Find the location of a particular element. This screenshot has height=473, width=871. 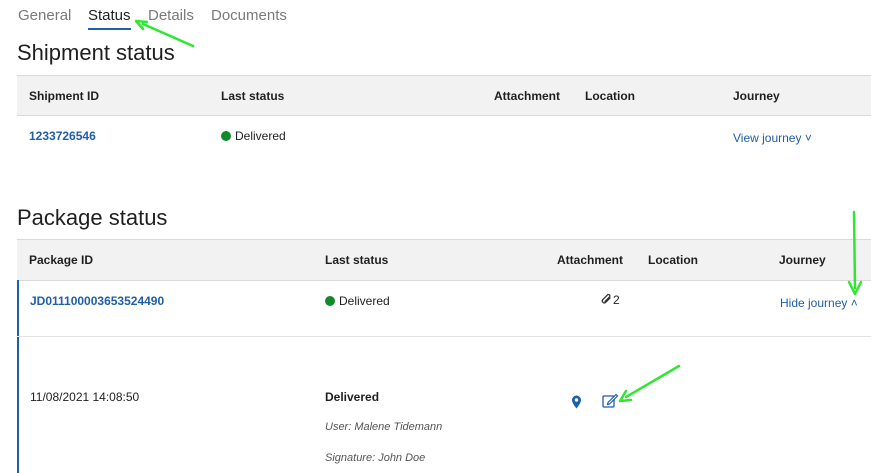

annotation-arrow-status-tab is located at coordinates (168, 35).